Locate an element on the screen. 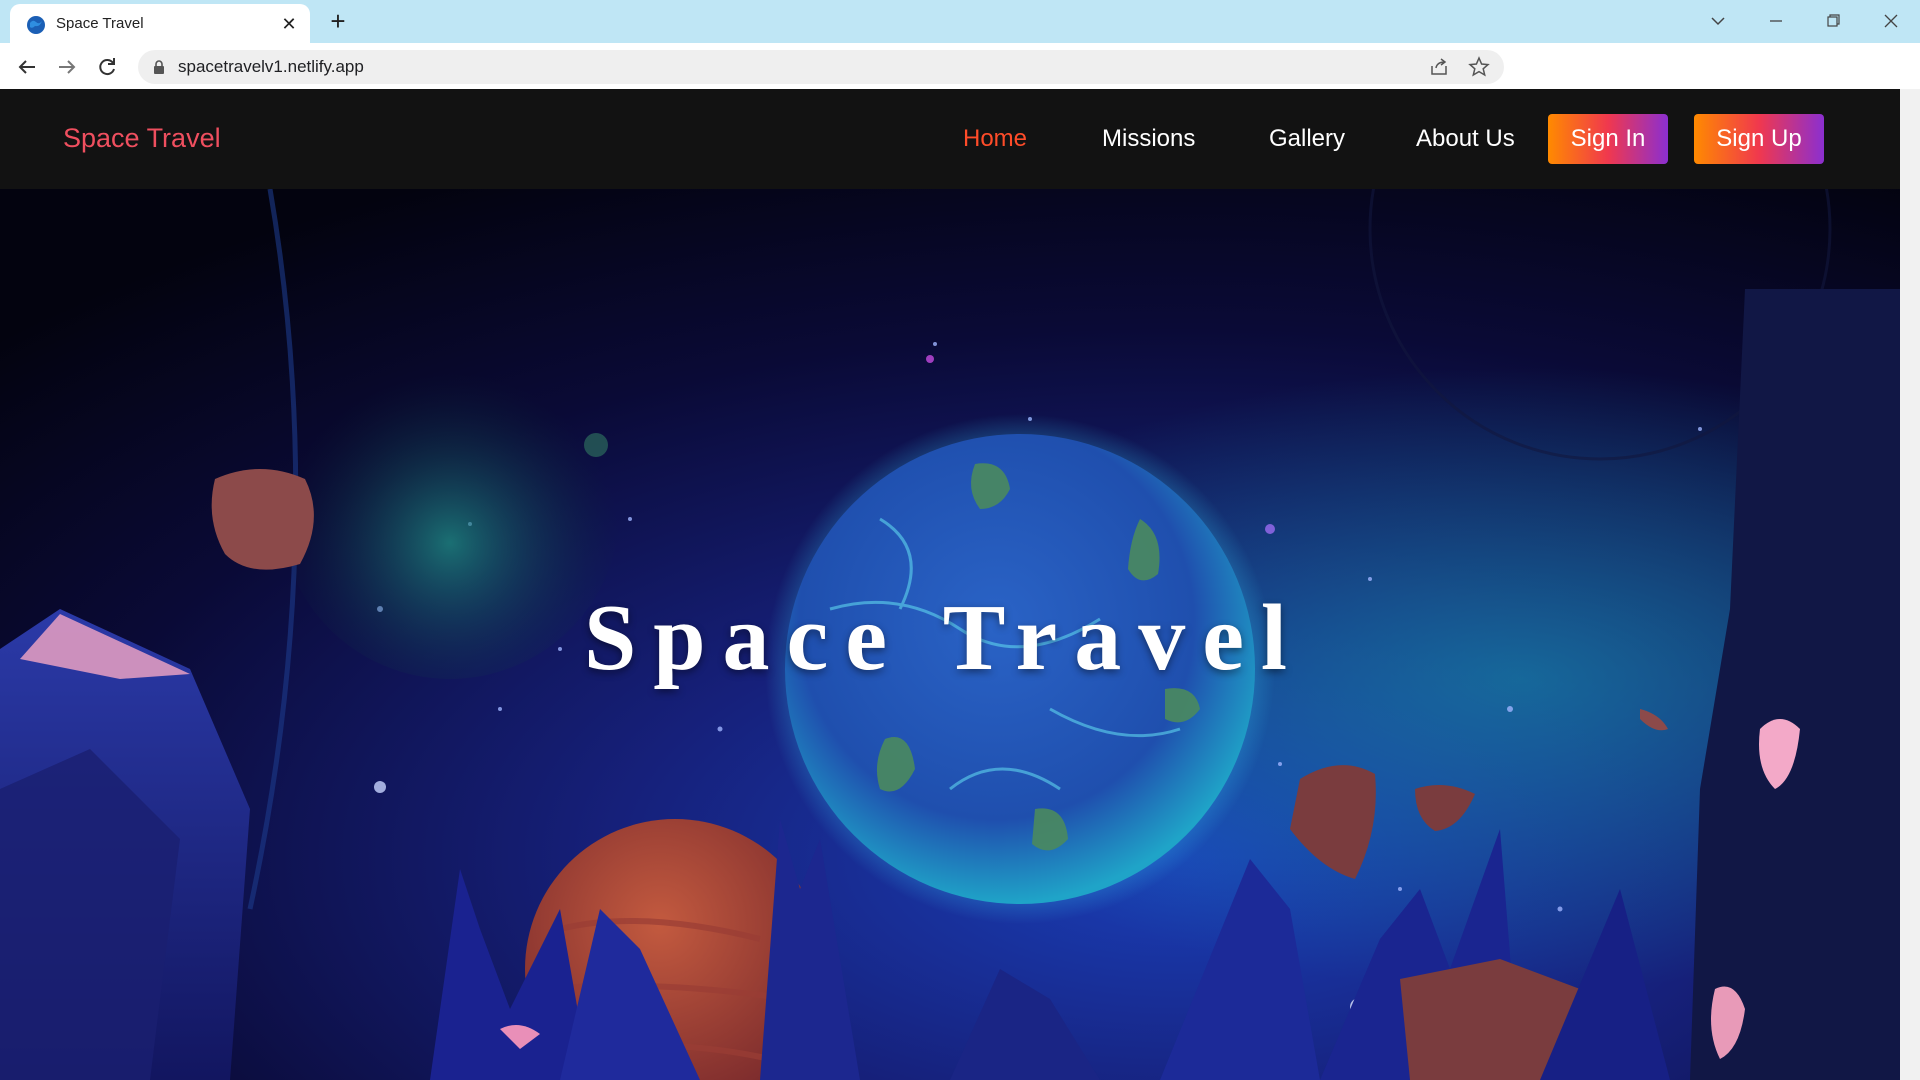  browser-tab-strip: Space Travel ✕ + is located at coordinates (960, 21).